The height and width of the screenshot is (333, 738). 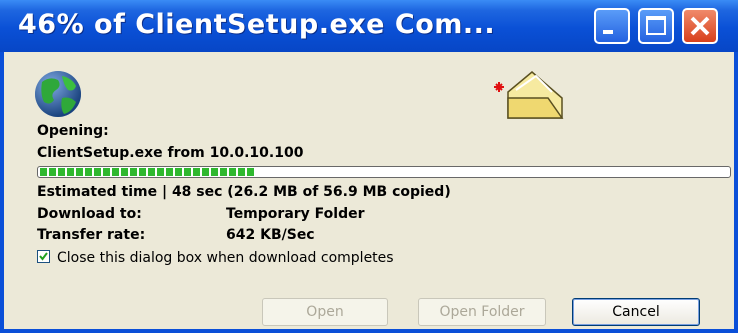 I want to click on maximize-icon, so click(x=656, y=25).